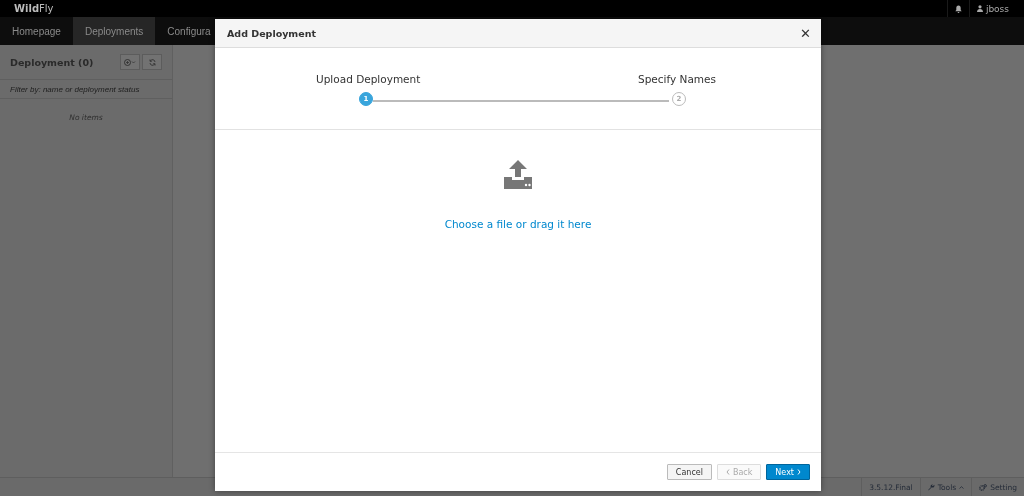  I want to click on user-icon, so click(979, 8).